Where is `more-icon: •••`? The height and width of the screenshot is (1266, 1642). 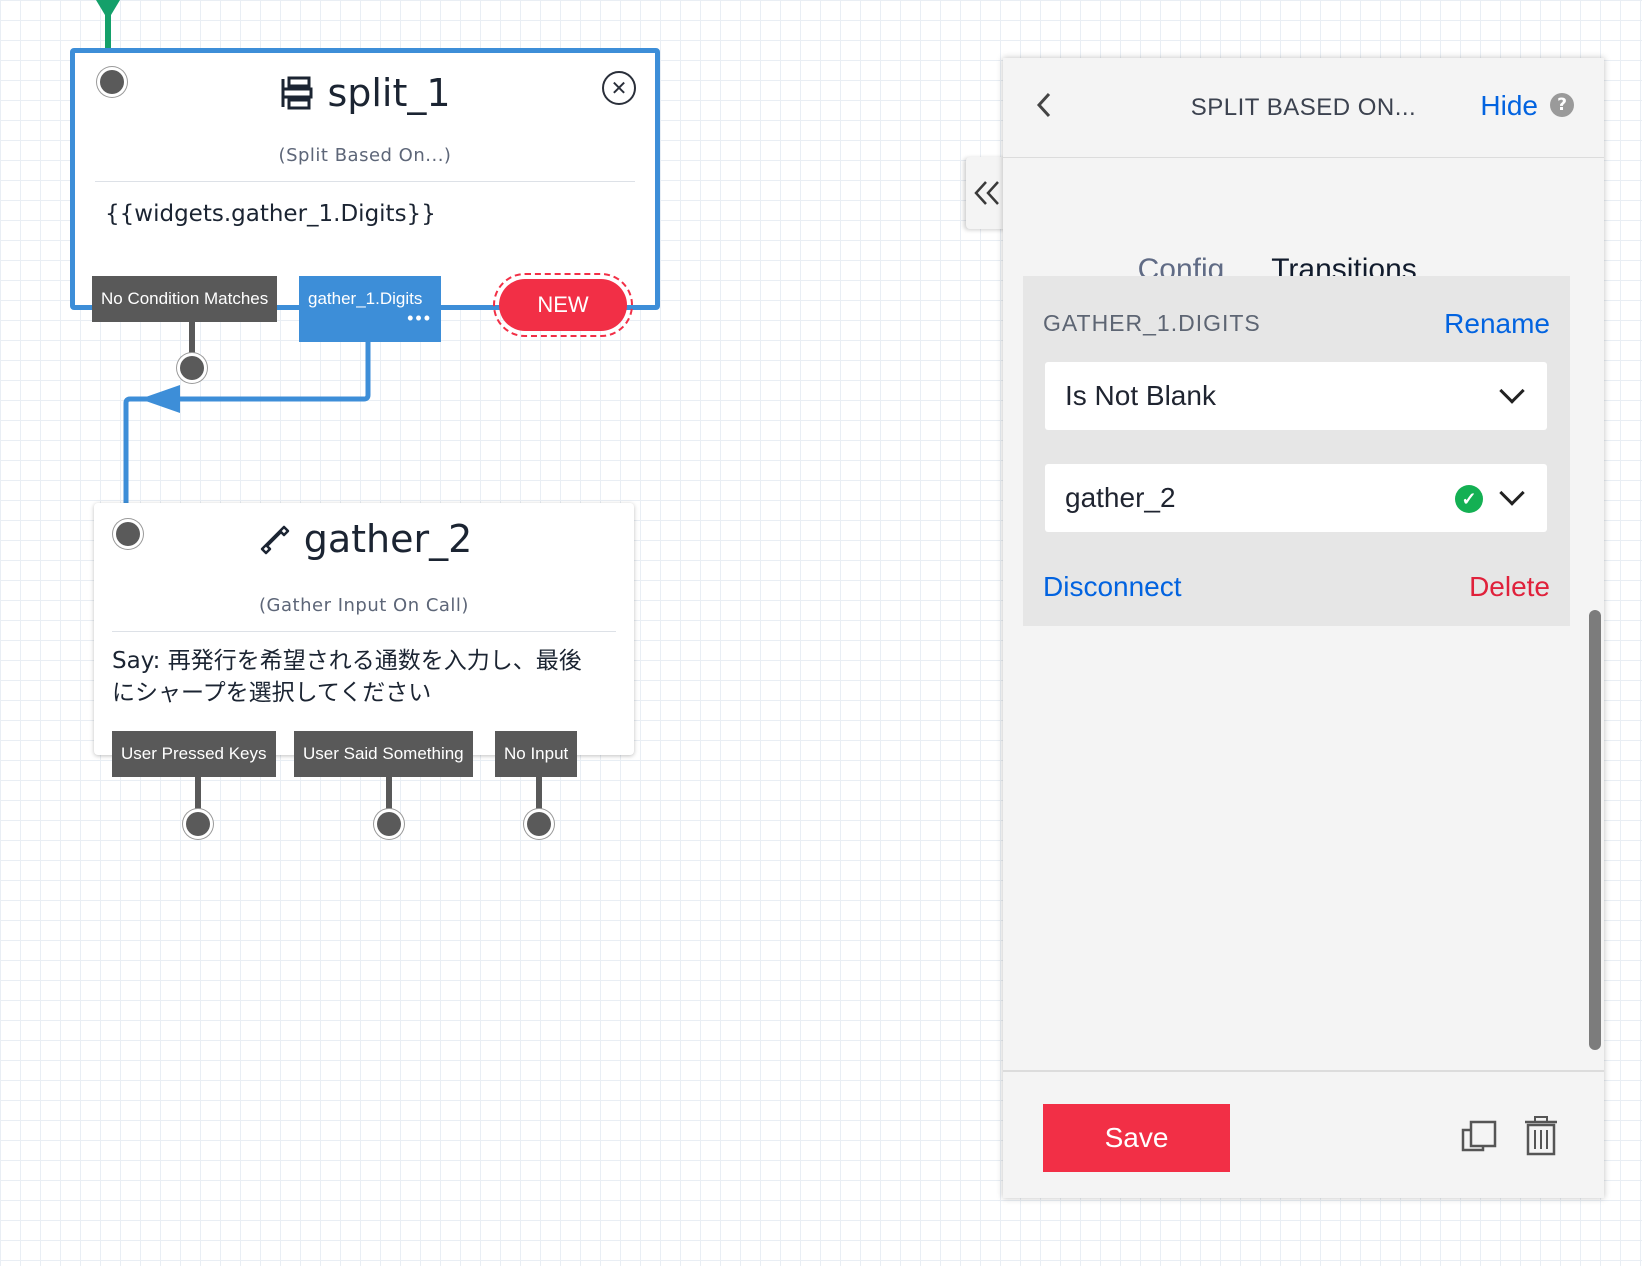 more-icon: ••• is located at coordinates (370, 318).